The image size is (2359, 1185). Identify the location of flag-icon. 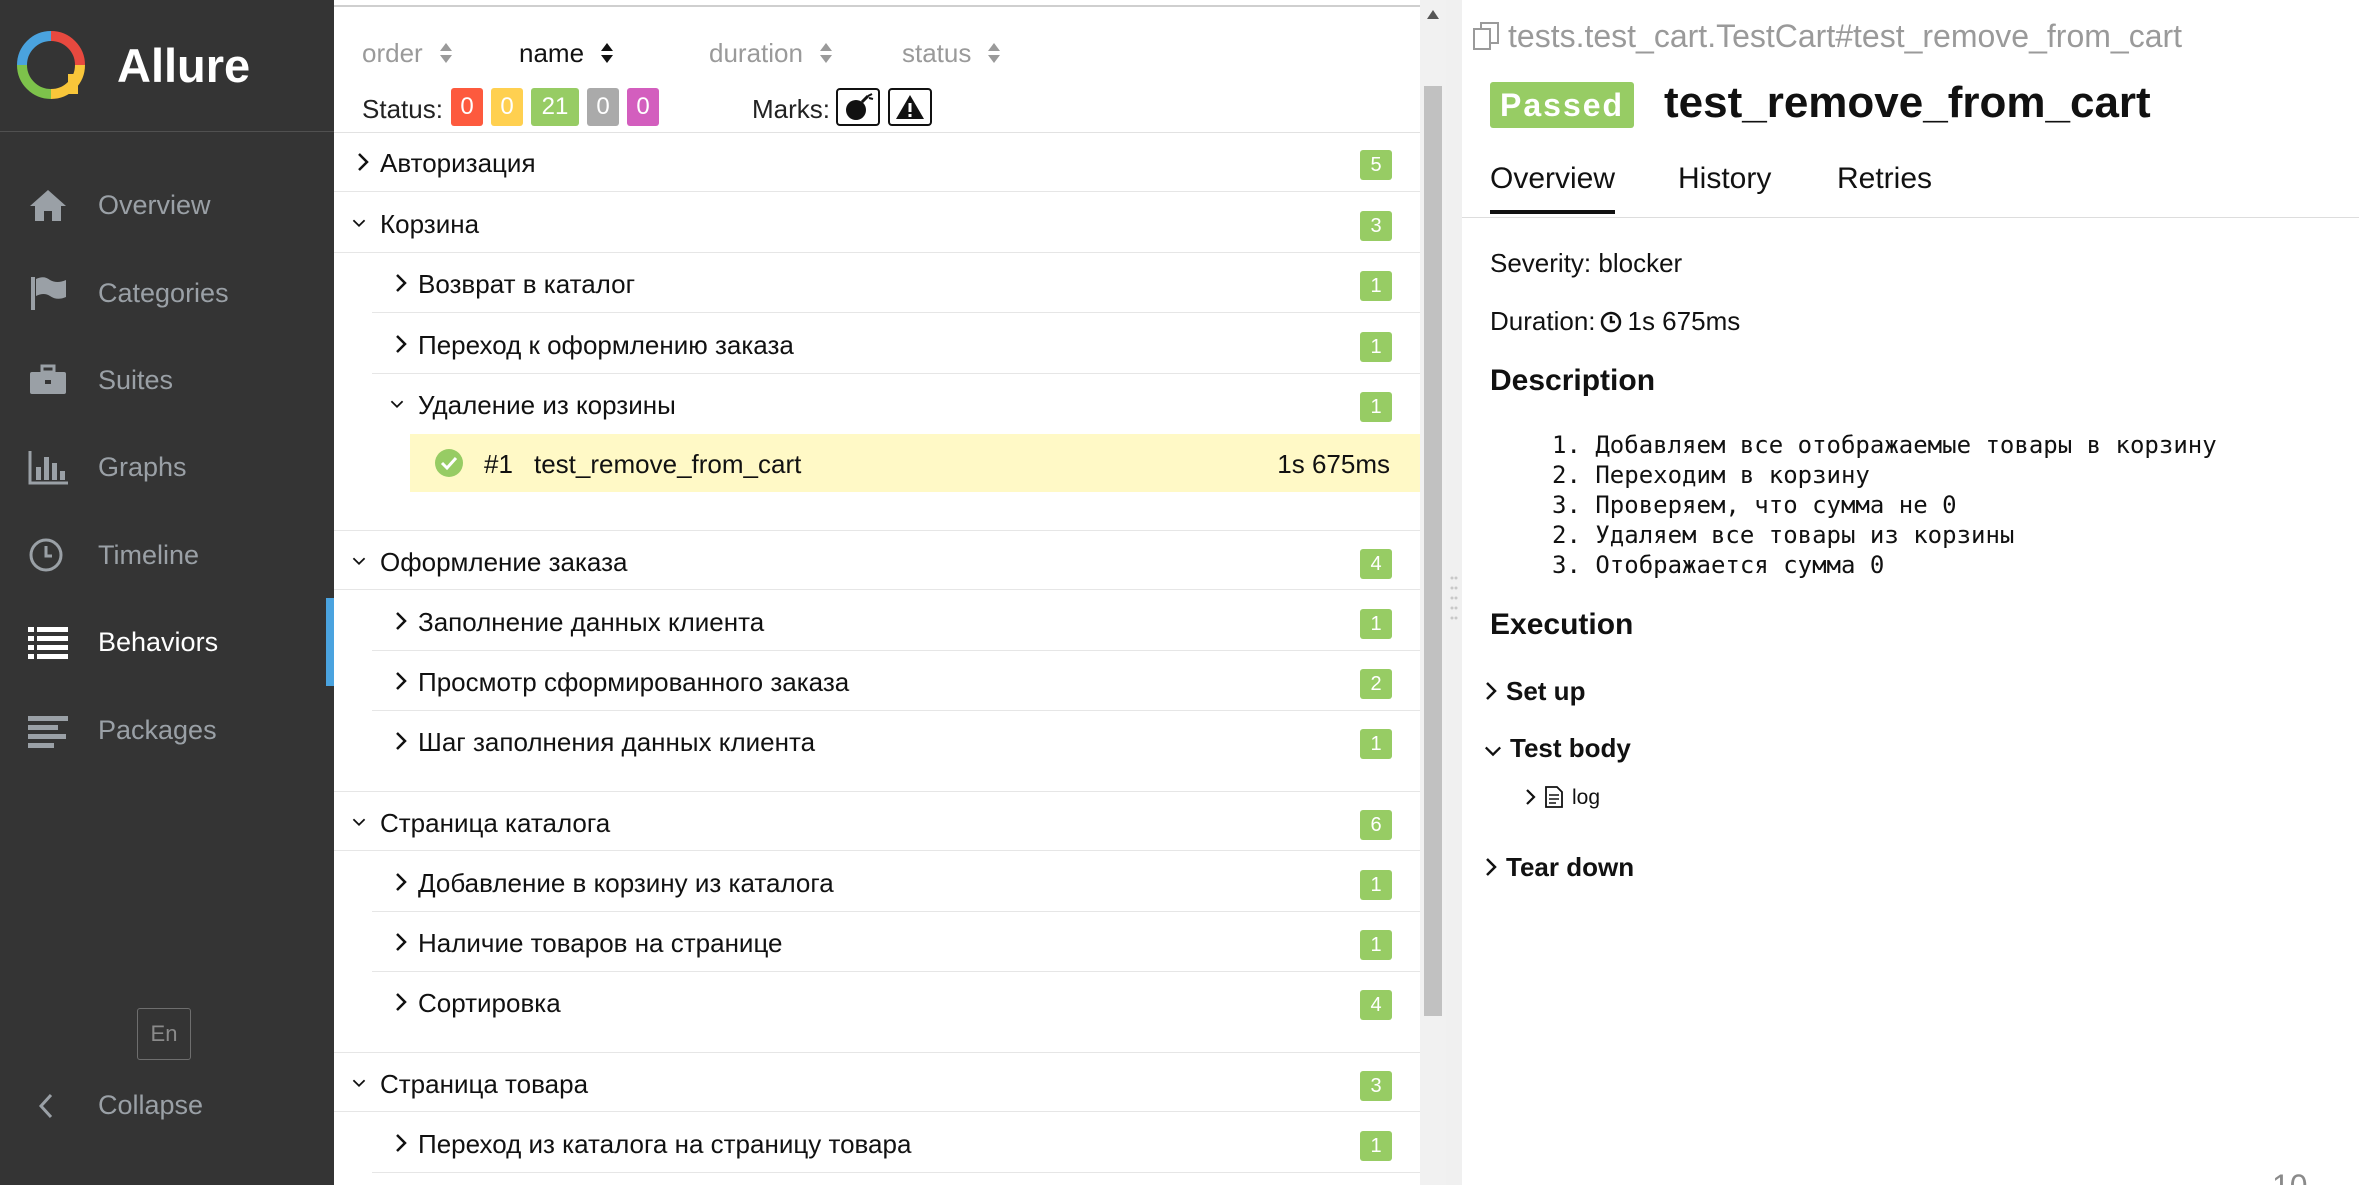
(48, 293).